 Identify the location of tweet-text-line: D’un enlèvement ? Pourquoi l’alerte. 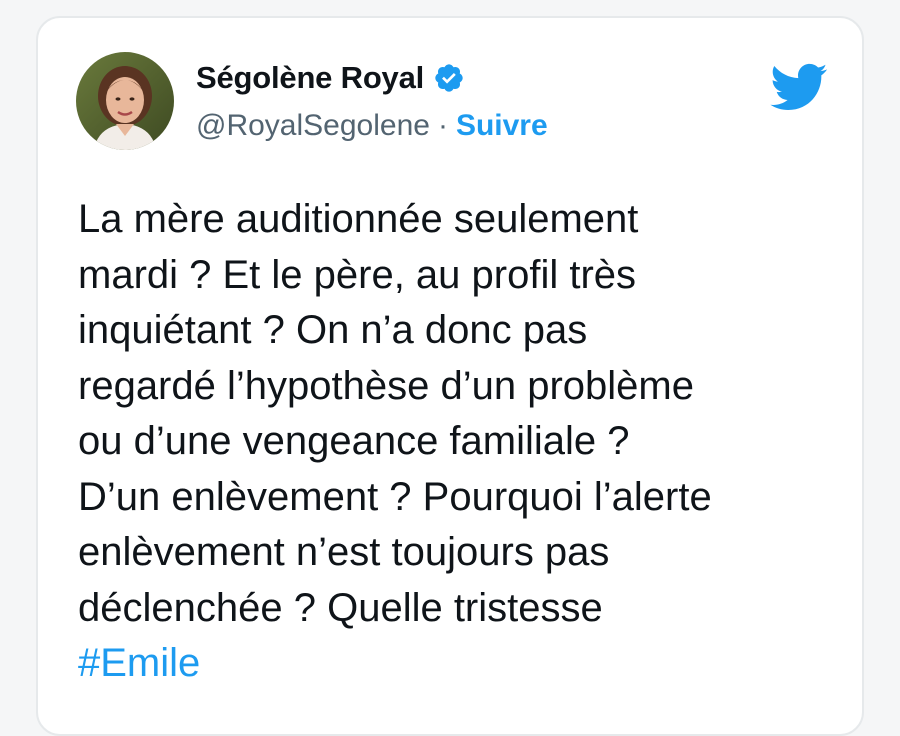
(395, 496).